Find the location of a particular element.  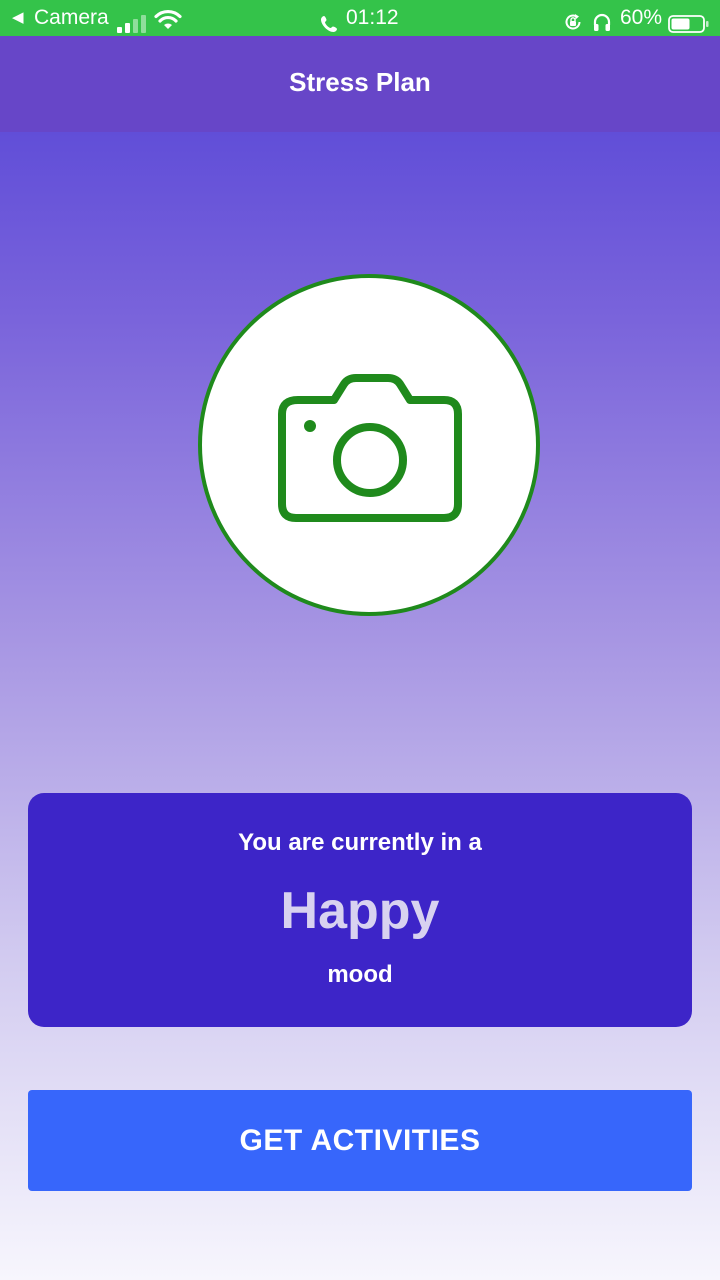

mood-value: Happy is located at coordinates (360, 911).